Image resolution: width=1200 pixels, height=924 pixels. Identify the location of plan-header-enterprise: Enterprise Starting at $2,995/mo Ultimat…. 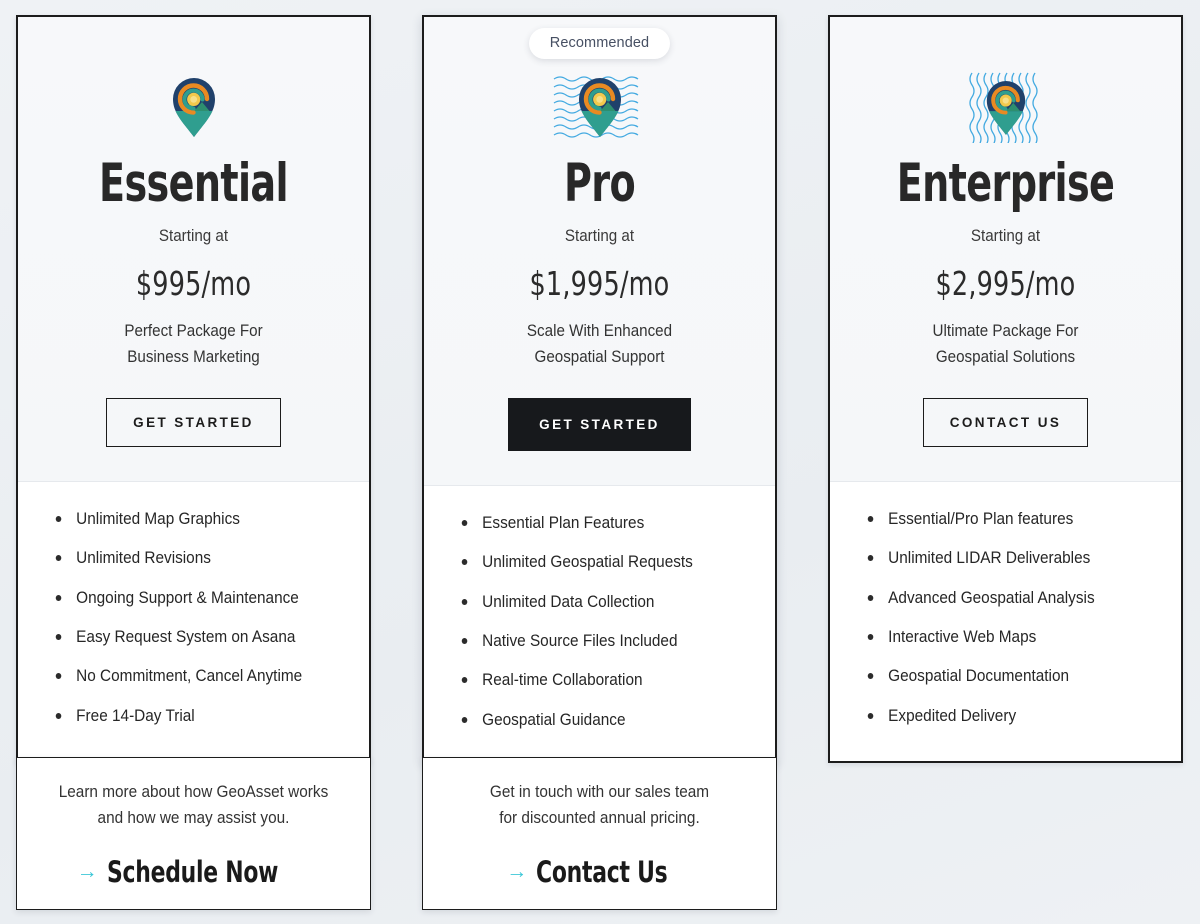
(1005, 250).